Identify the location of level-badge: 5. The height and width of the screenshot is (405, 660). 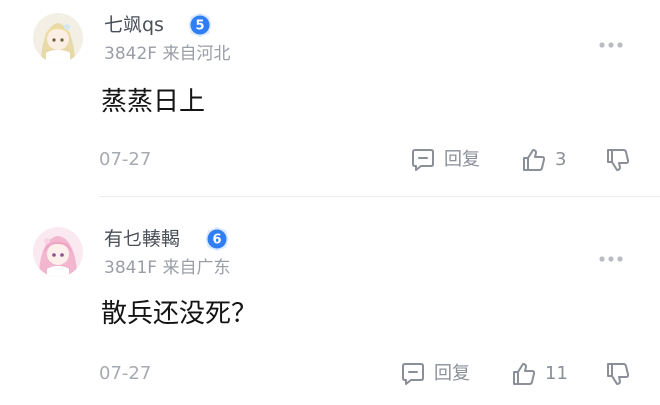
(200, 25).